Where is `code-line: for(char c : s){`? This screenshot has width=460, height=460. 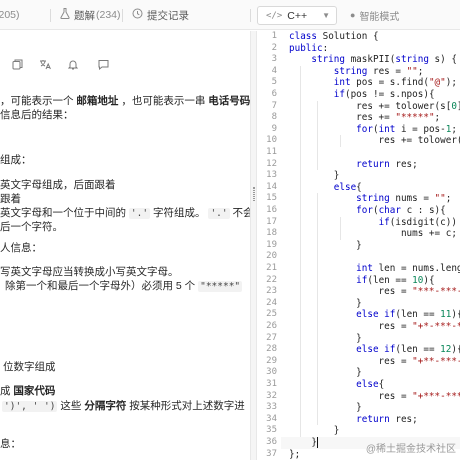
code-line: for(char c : s){ is located at coordinates (367, 211).